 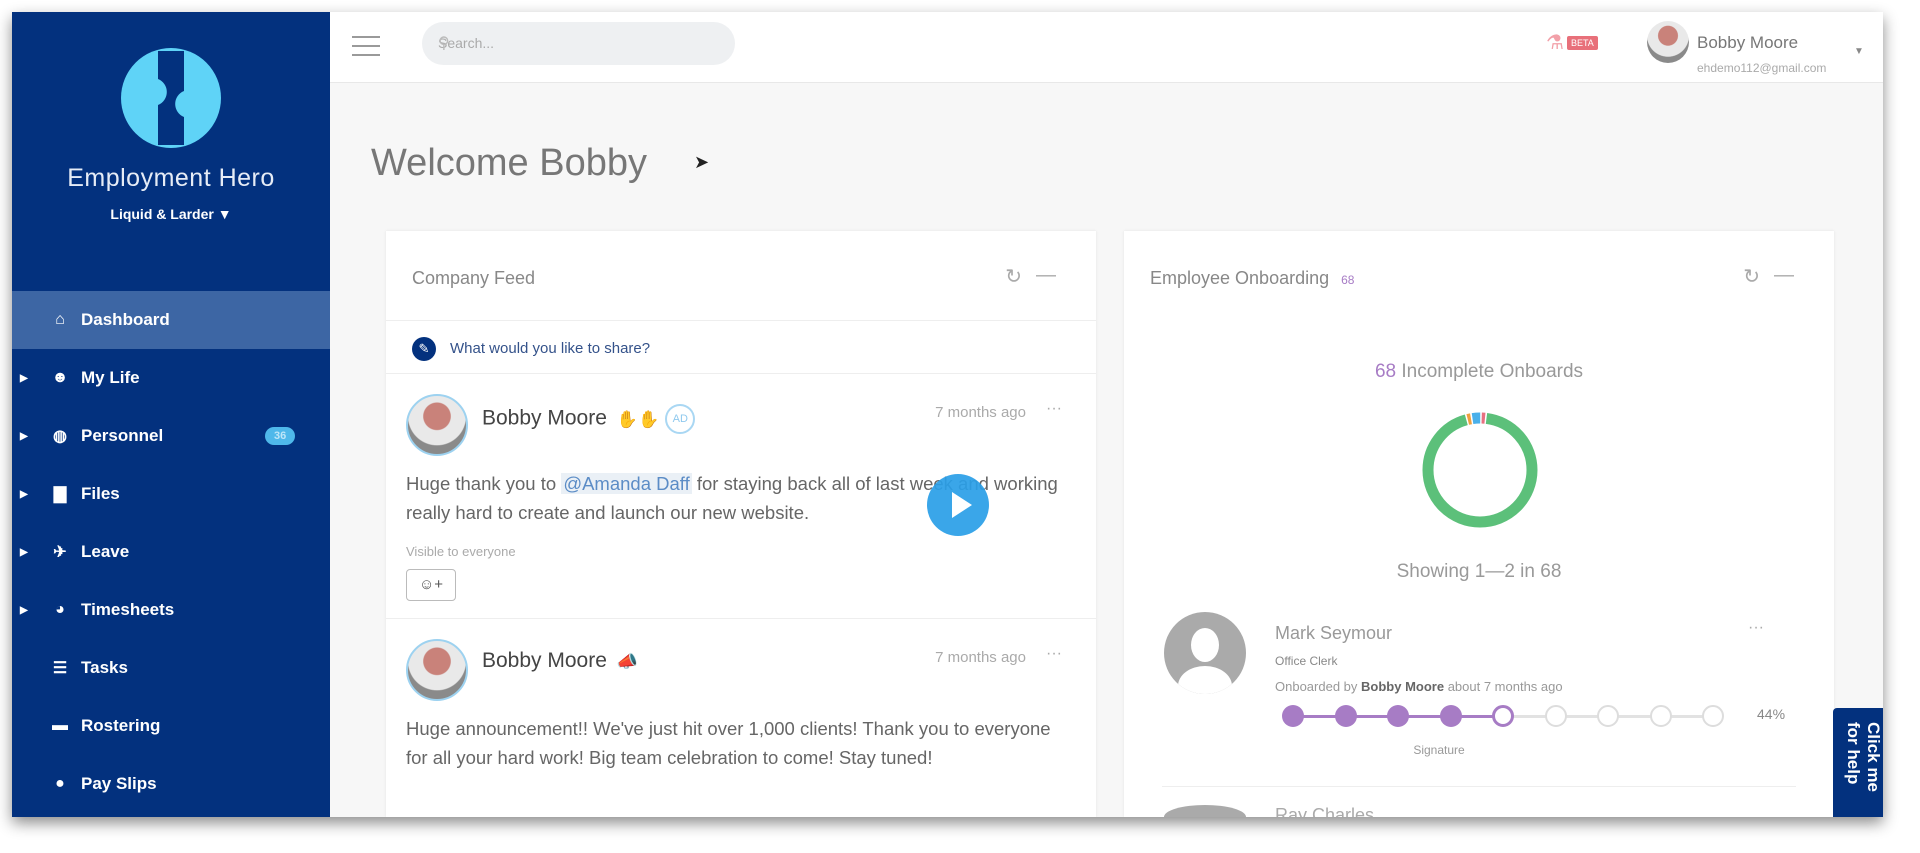 I want to click on incomplete-summary: 68 Incomplete Onboards, so click(x=1479, y=372).